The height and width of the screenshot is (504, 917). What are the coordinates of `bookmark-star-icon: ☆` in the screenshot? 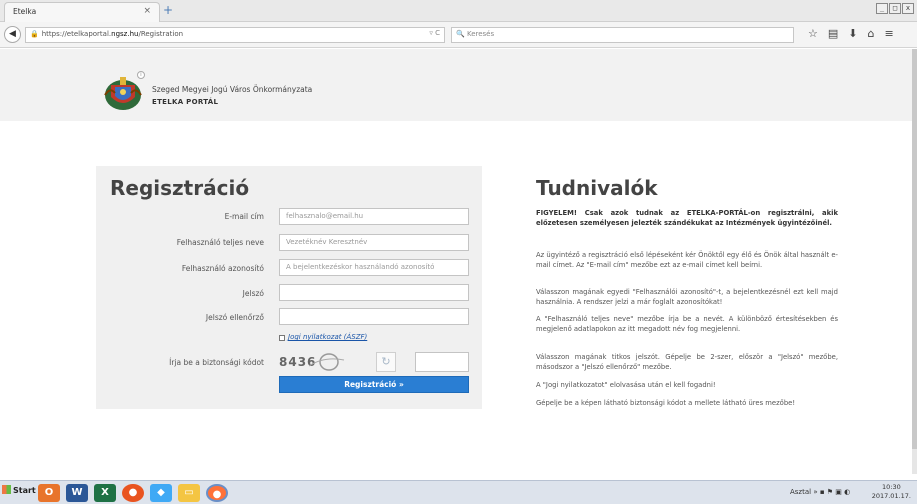 It's located at (813, 33).